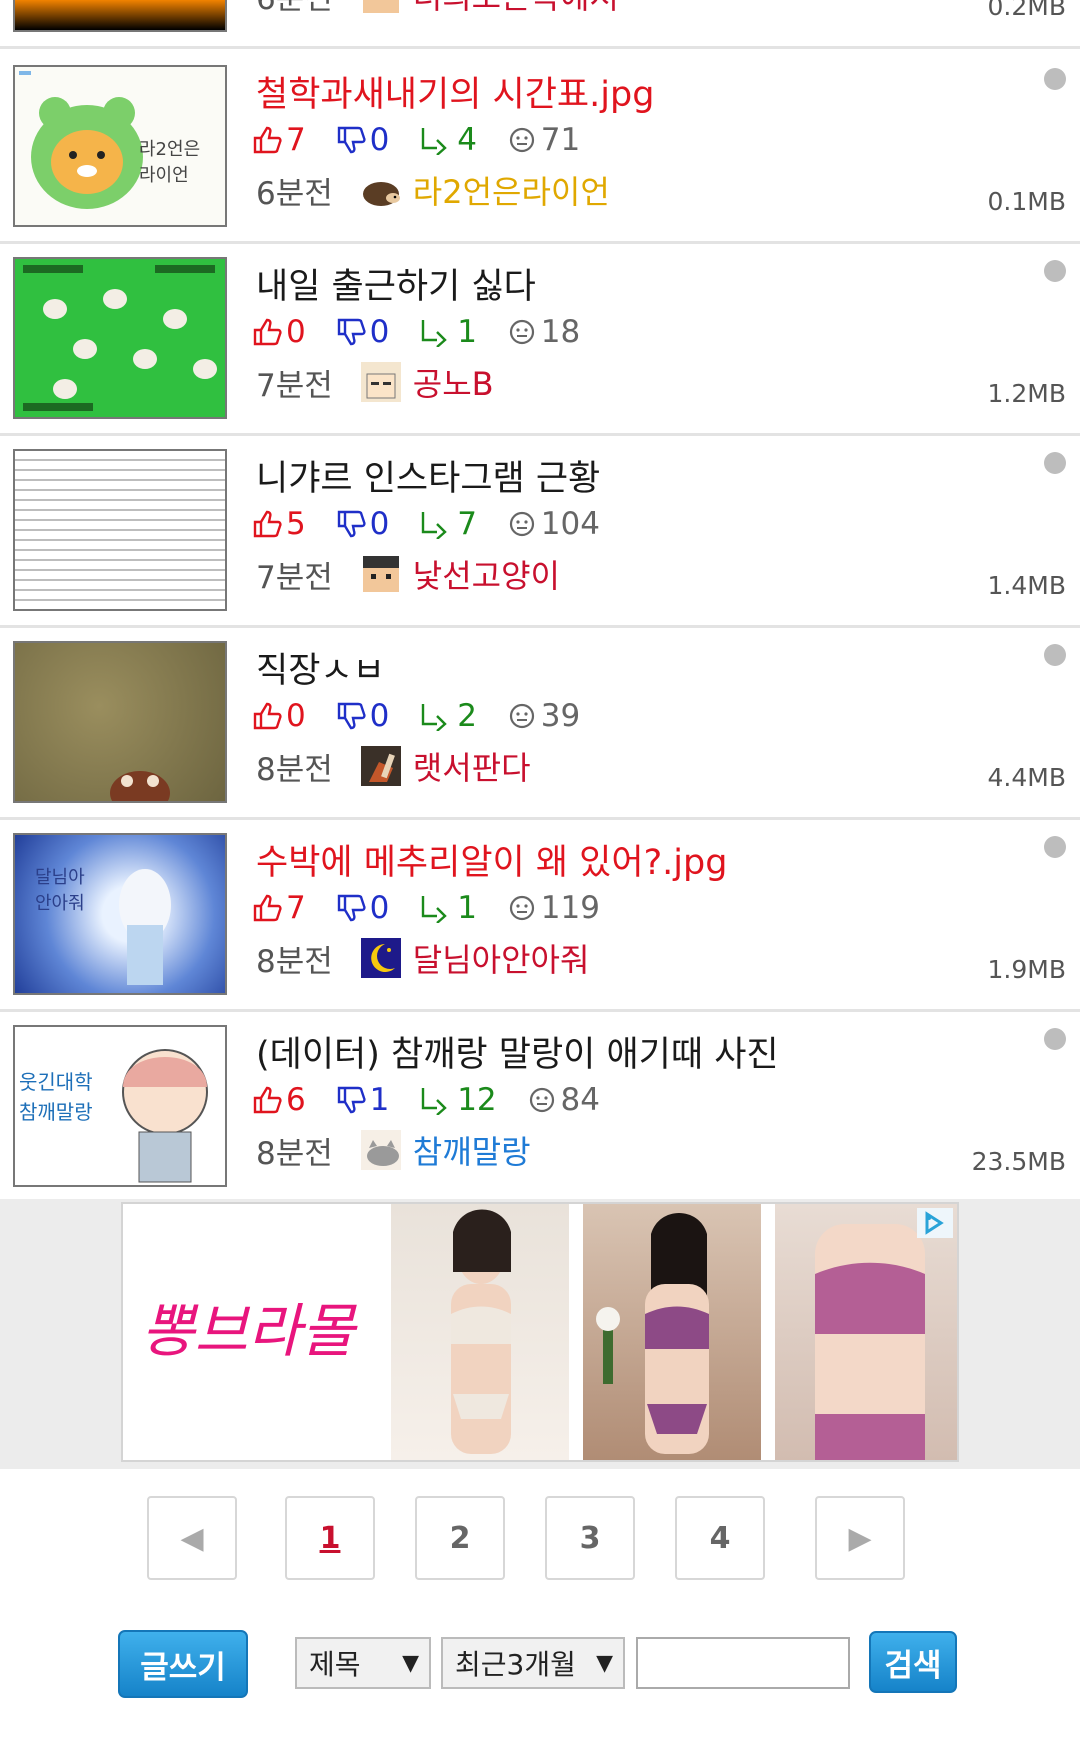  I want to click on post-size: 0.1MB, so click(1026, 201).